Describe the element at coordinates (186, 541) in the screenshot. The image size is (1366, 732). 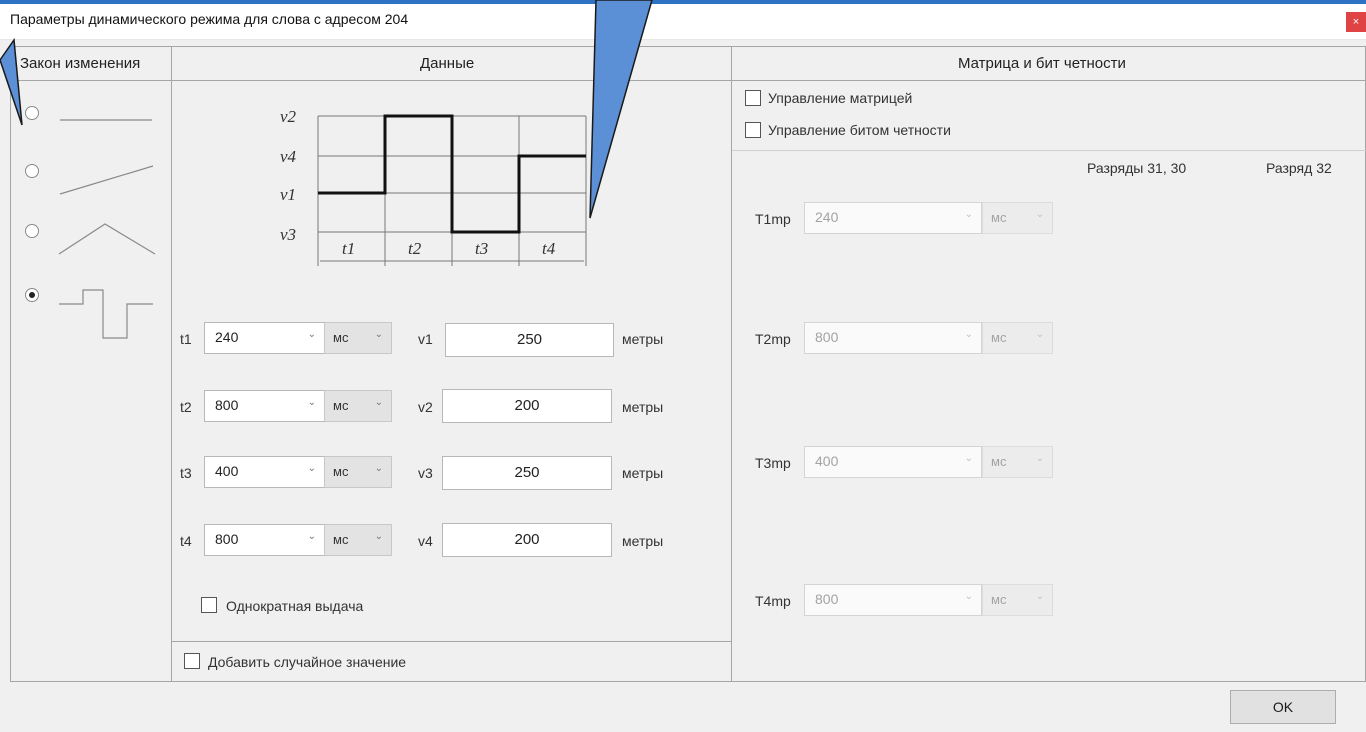
I see `t4-label: t4` at that location.